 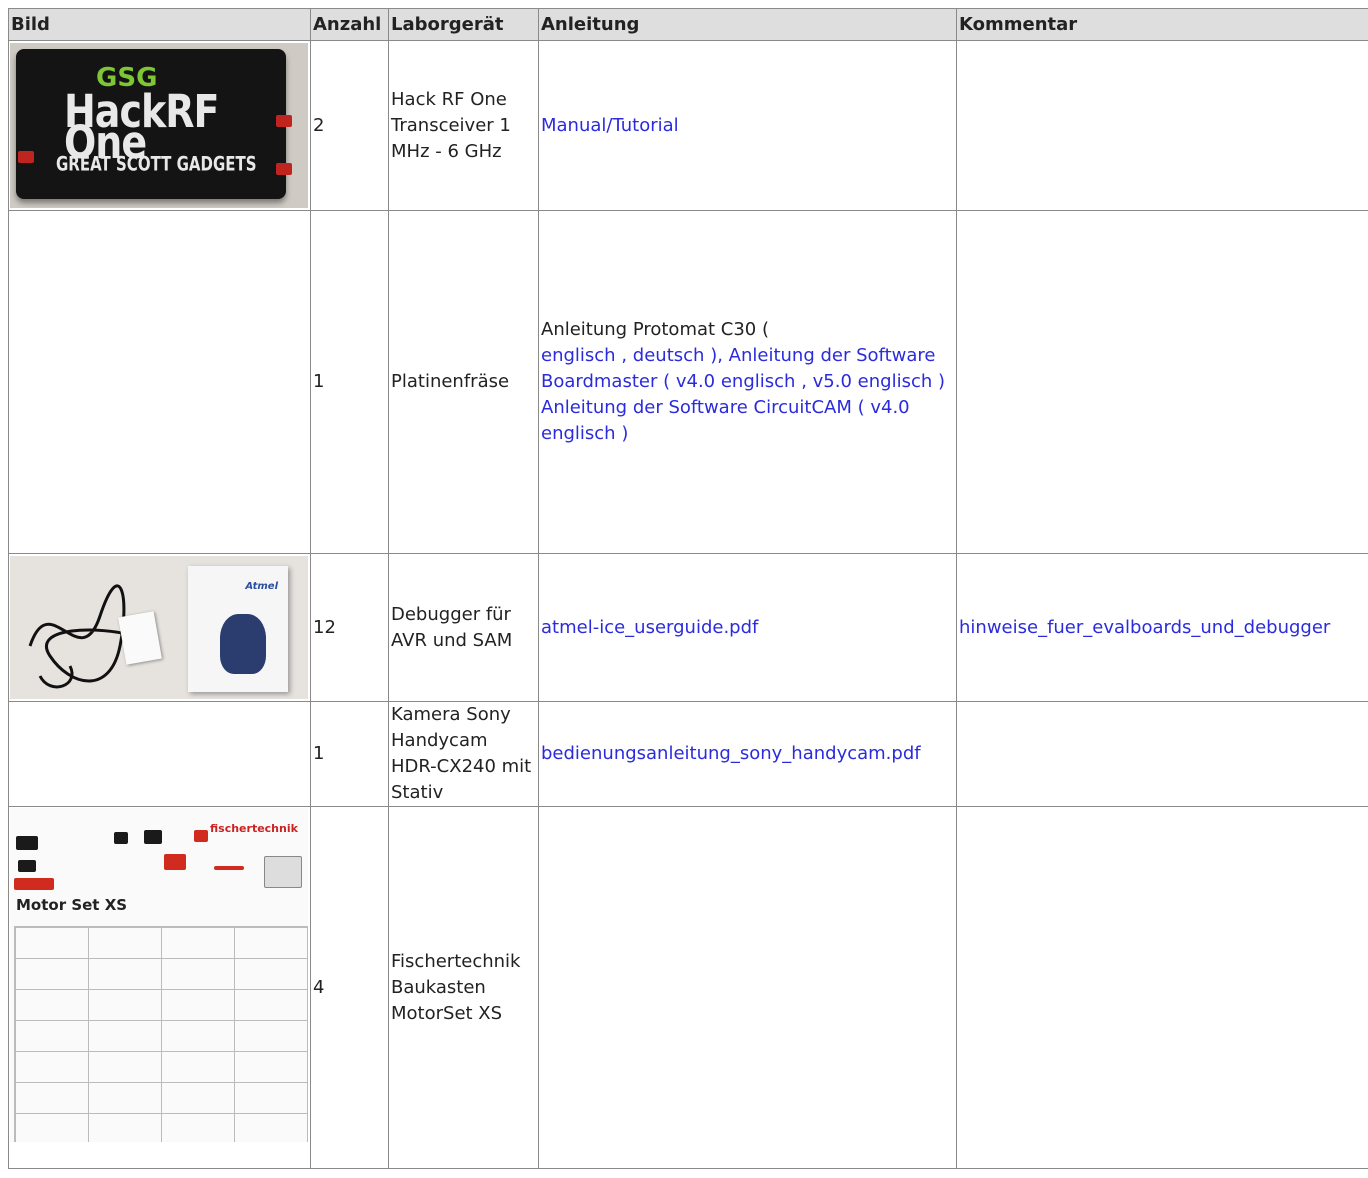 I want to click on hackrf-image: GSG HackRF One GREAT SCOTT GADGETS, so click(x=159, y=125).